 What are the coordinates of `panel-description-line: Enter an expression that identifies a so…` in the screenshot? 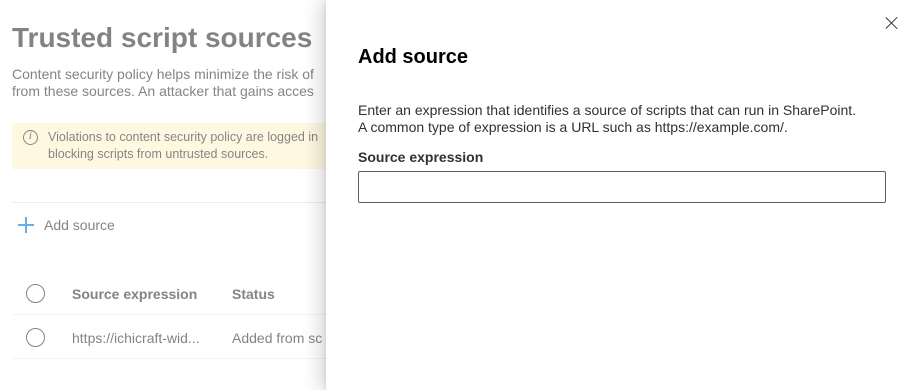 It's located at (607, 110).